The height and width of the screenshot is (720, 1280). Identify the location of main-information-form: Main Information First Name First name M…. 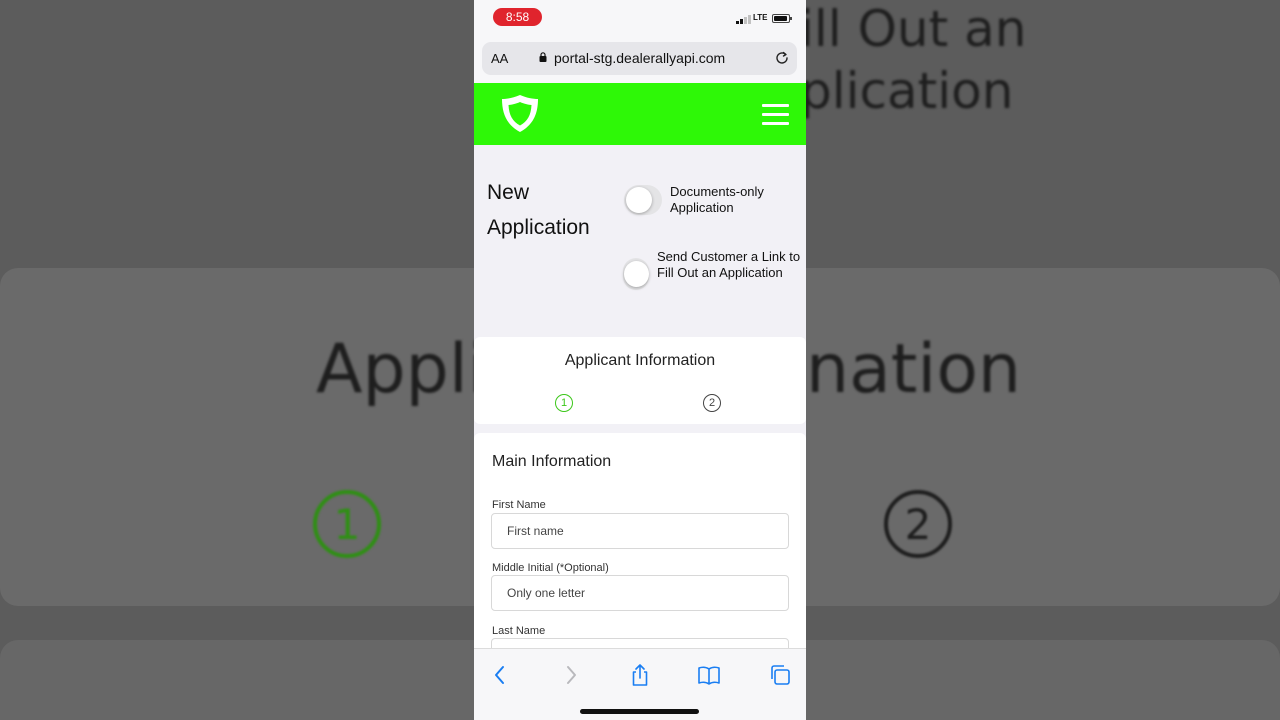
(640, 553).